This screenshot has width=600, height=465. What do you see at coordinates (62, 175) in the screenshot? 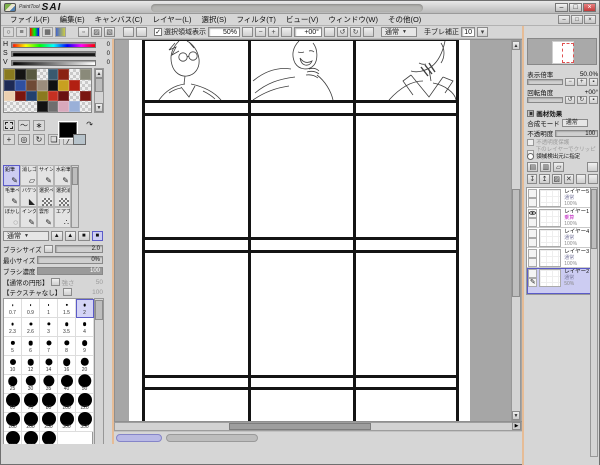
I see `tool-3: 水彩筆 ✎` at bounding box center [62, 175].